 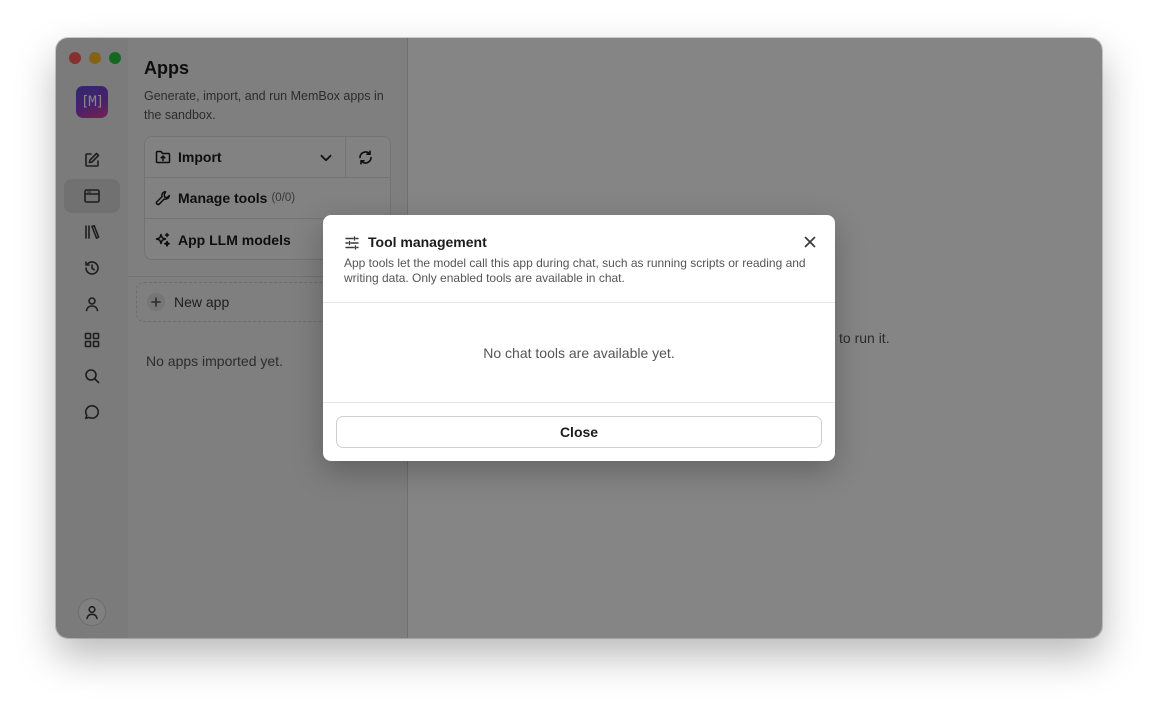 I want to click on dialog-close-button, so click(x=810, y=242).